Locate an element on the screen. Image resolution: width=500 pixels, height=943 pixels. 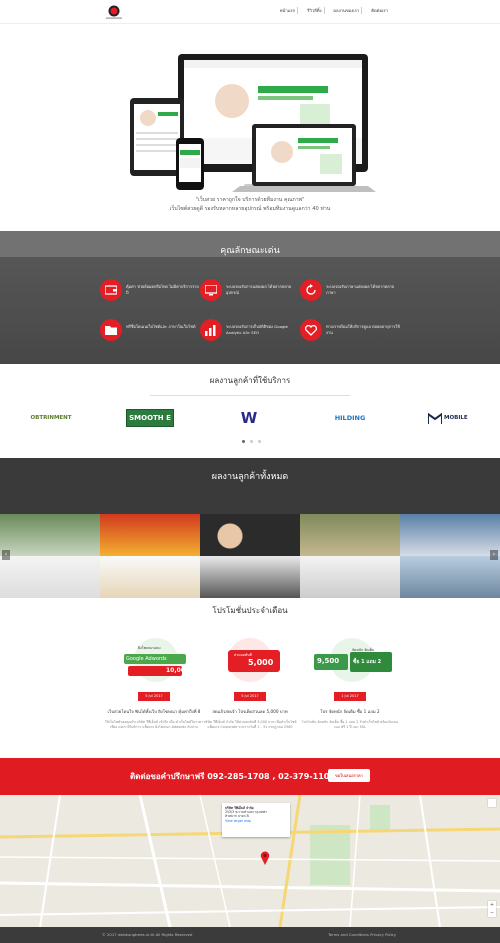
nav-item-reviews: รีวิวลีทิ้ง is located at coordinates (315, 10).